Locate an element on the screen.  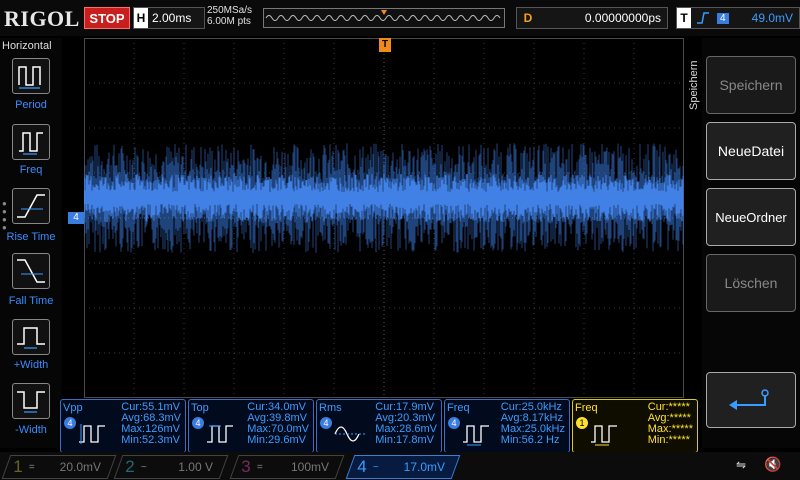
ch4-offset-marker: 4 is located at coordinates (76, 218).